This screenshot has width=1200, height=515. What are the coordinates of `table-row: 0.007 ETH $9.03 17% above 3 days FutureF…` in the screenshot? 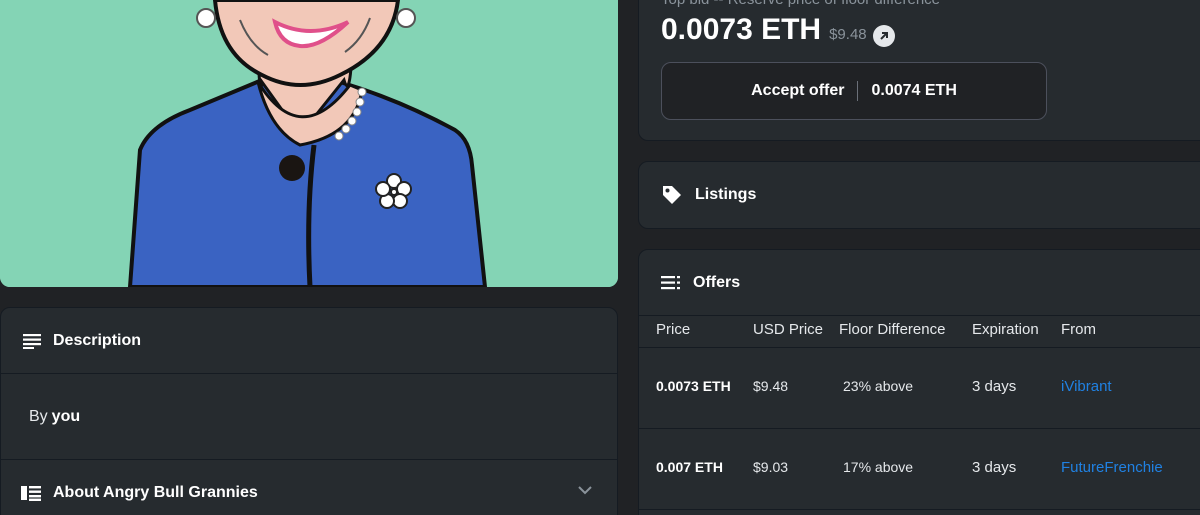 It's located at (919, 469).